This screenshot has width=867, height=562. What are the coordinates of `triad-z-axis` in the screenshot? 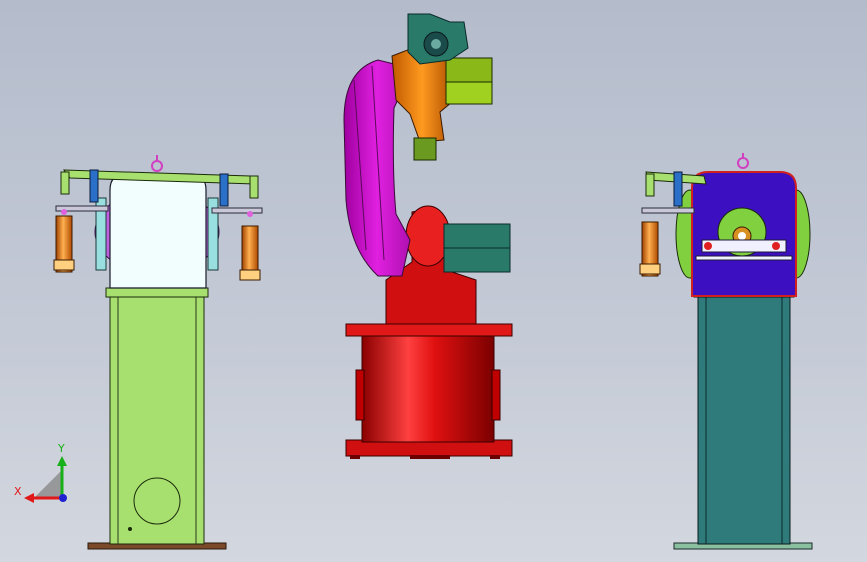 It's located at (63, 498).